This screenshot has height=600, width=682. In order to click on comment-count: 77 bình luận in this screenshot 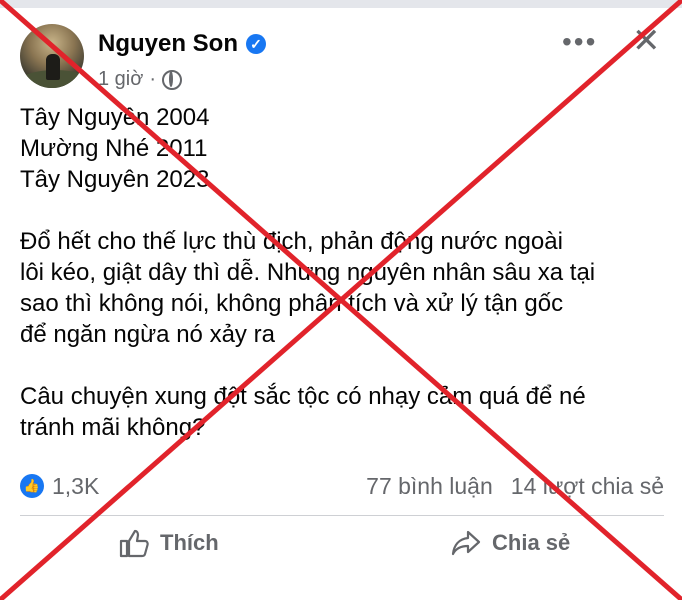, I will do `click(429, 486)`.